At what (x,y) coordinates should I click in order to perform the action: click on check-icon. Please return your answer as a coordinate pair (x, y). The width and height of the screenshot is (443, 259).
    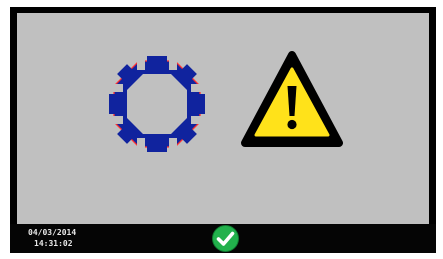
    Looking at the image, I should click on (225, 238).